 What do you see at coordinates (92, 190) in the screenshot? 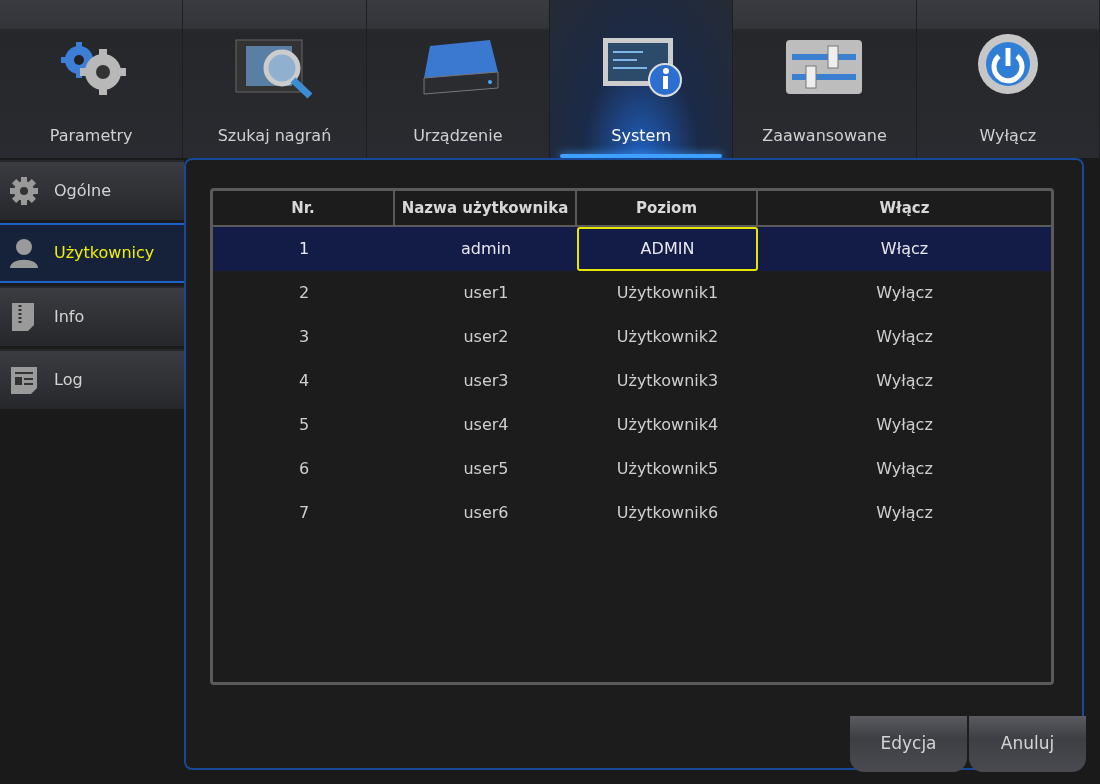
I see `sidebar-item: Ogólne` at bounding box center [92, 190].